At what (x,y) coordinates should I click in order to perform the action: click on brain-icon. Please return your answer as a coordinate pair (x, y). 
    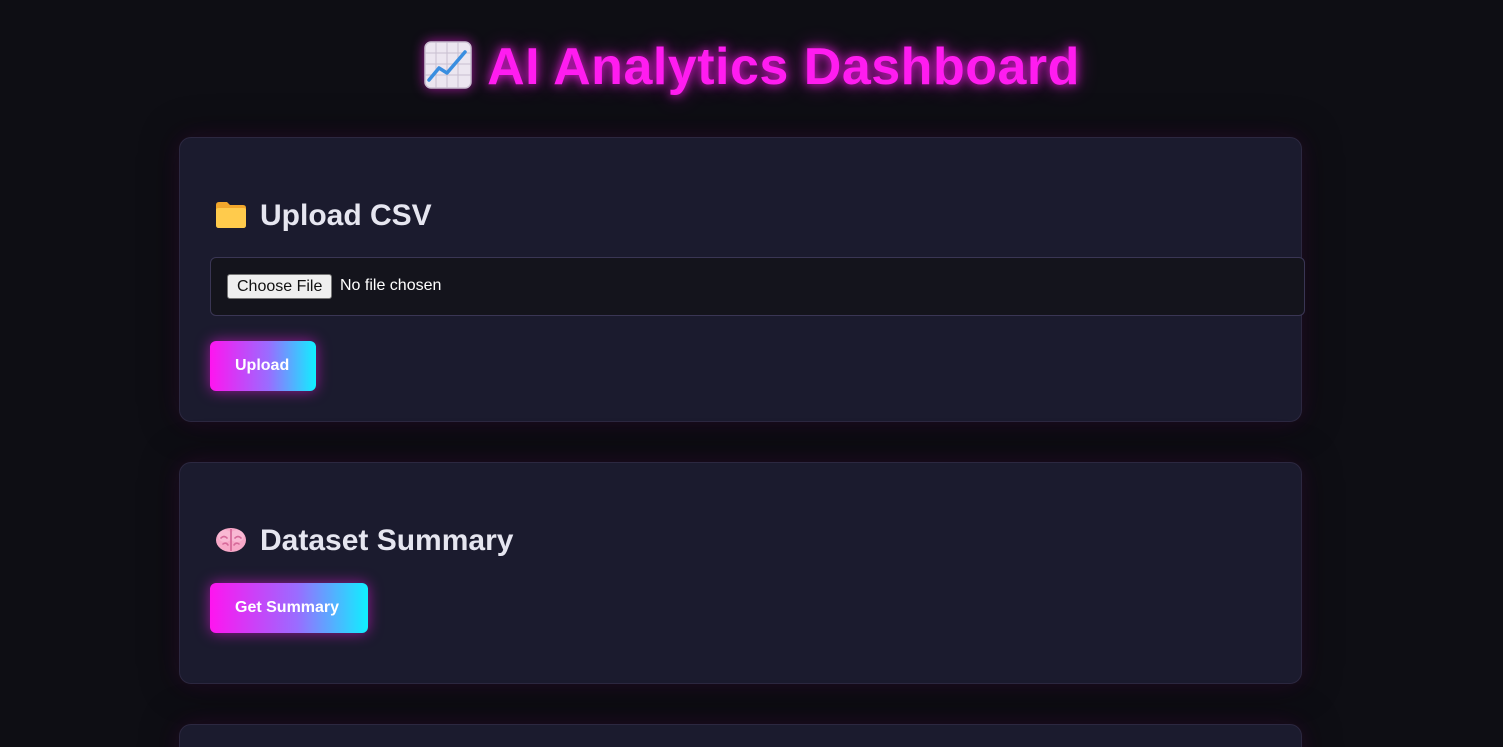
    Looking at the image, I should click on (231, 540).